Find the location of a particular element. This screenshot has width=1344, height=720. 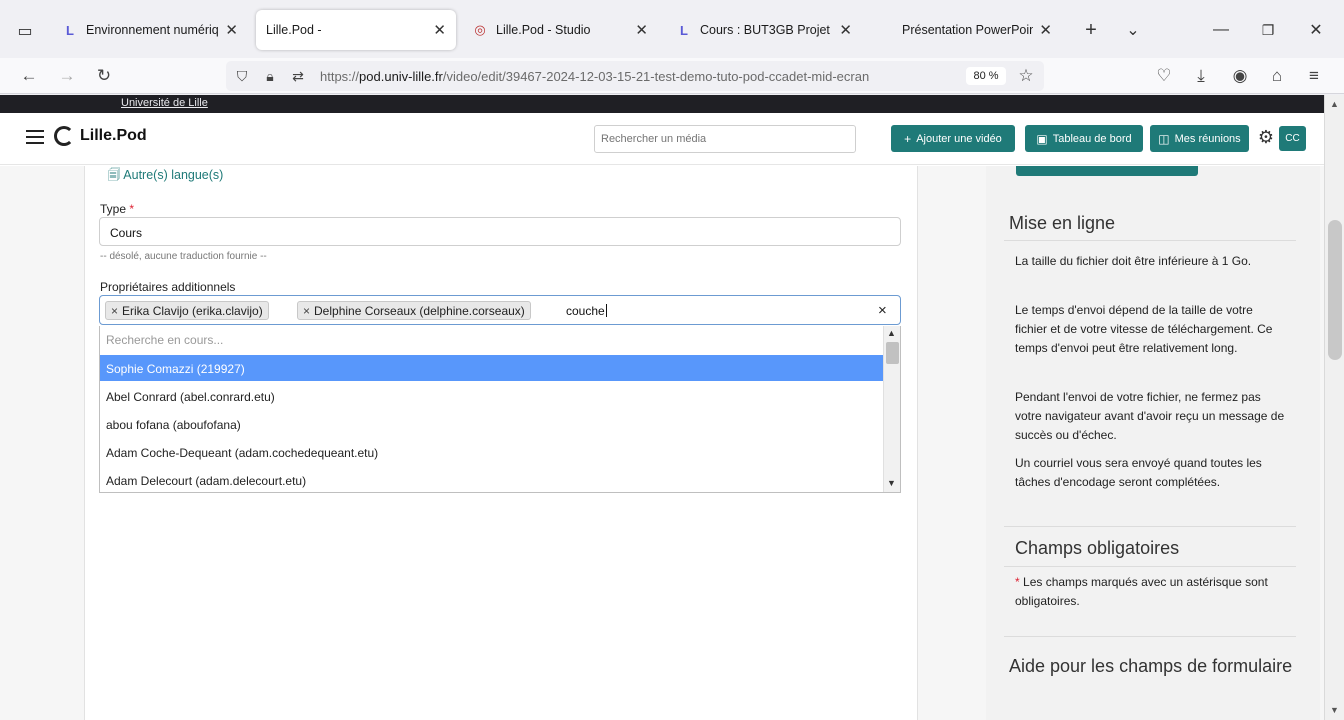

menu-icon: ≡ is located at coordinates (1314, 76).